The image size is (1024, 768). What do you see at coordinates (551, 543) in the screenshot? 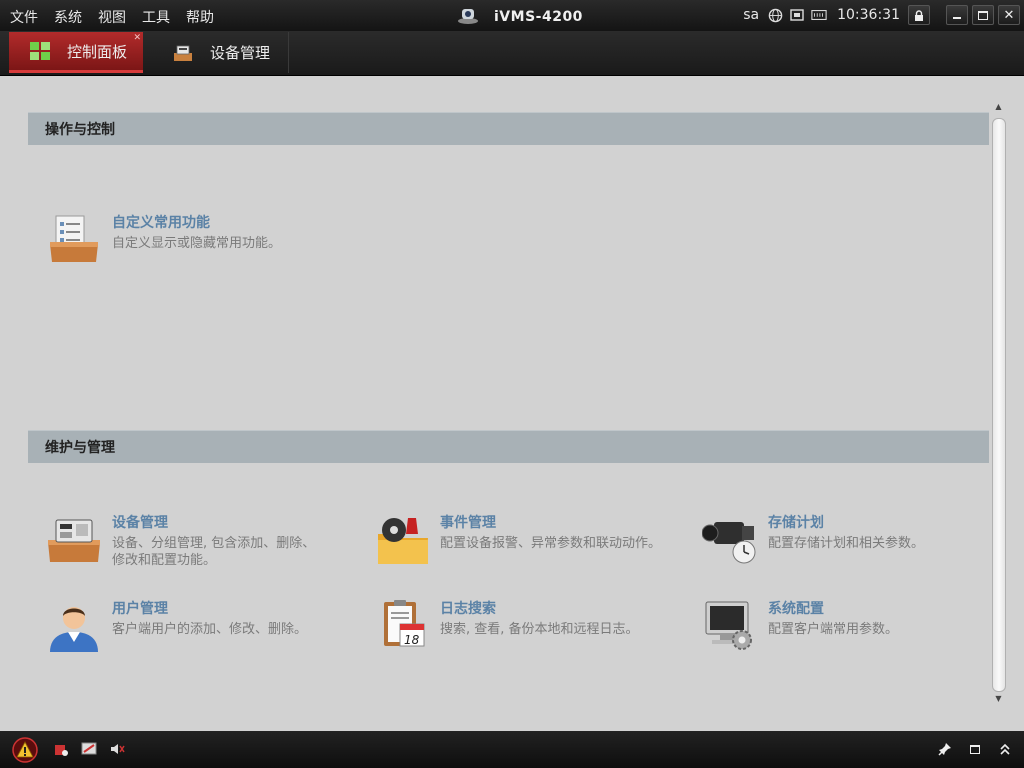
I see `item-desc: 配置设备报警、异常参数和联动动作。` at bounding box center [551, 543].